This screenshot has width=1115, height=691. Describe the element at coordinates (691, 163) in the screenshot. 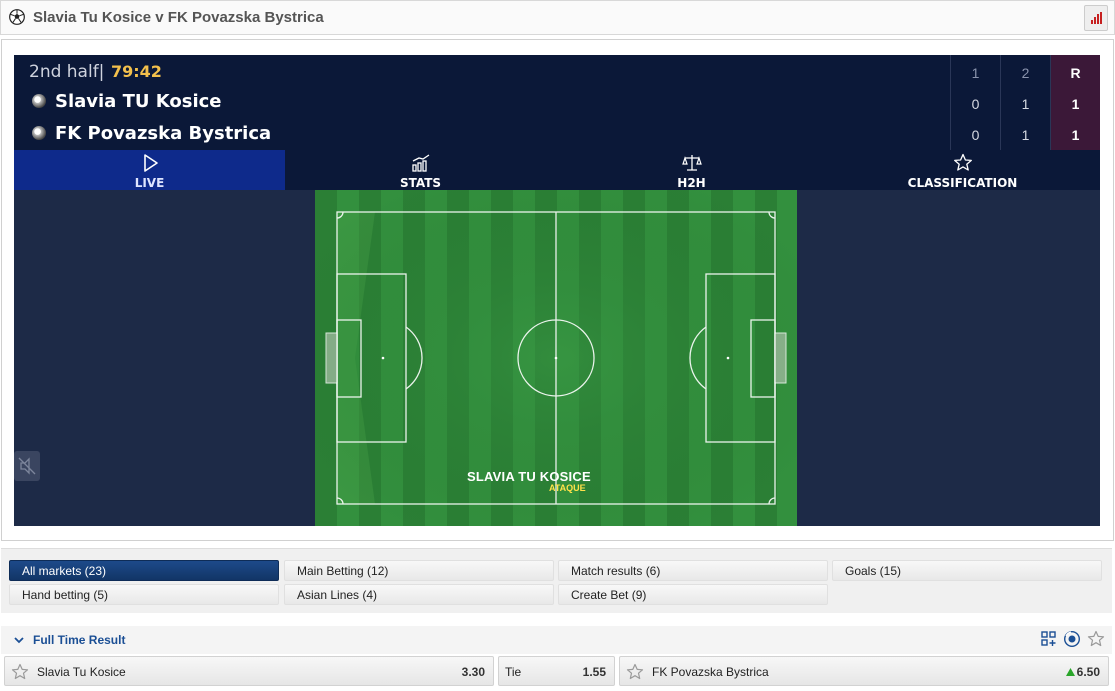

I see `scale-icon` at that location.